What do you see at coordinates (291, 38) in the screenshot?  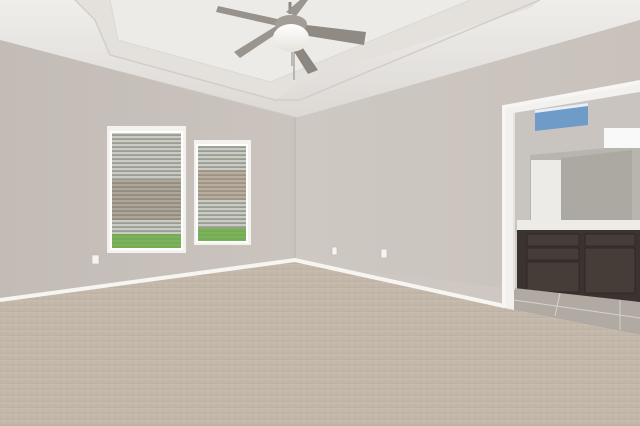 I see `fan-light` at bounding box center [291, 38].